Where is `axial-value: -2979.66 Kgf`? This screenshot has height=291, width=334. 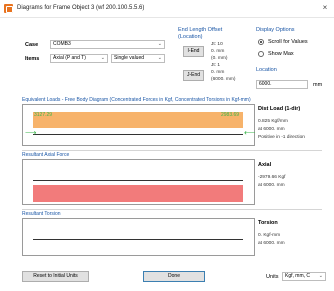 axial-value: -2979.66 Kgf is located at coordinates (272, 177).